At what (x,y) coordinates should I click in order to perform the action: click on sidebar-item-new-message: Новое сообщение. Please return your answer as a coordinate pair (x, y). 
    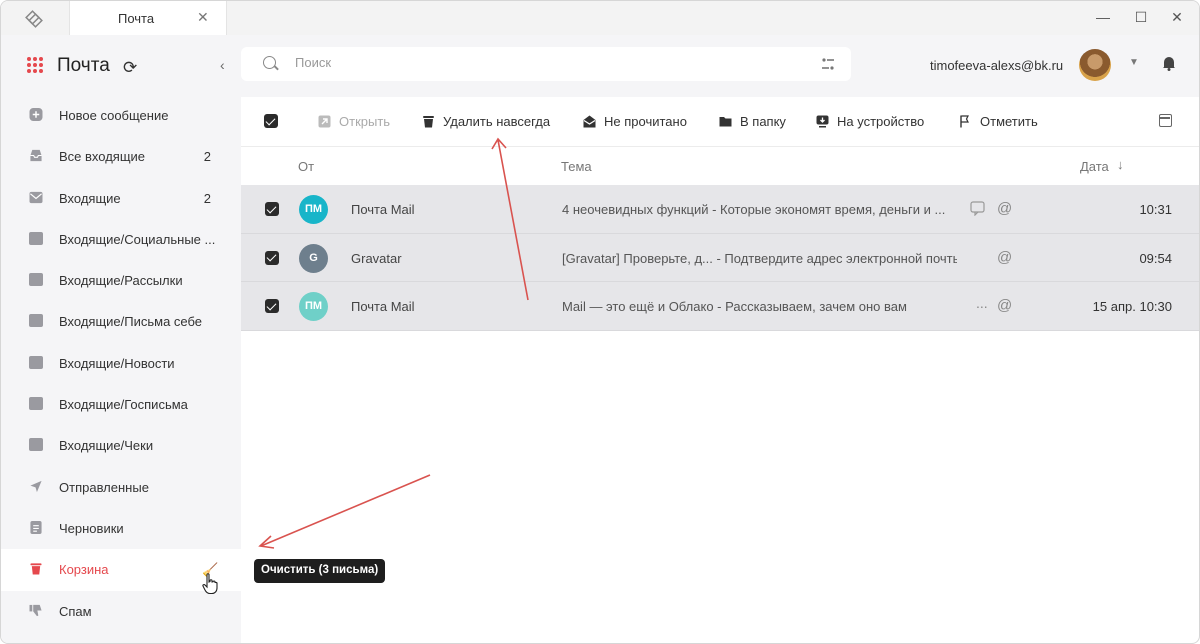
    Looking at the image, I should click on (121, 115).